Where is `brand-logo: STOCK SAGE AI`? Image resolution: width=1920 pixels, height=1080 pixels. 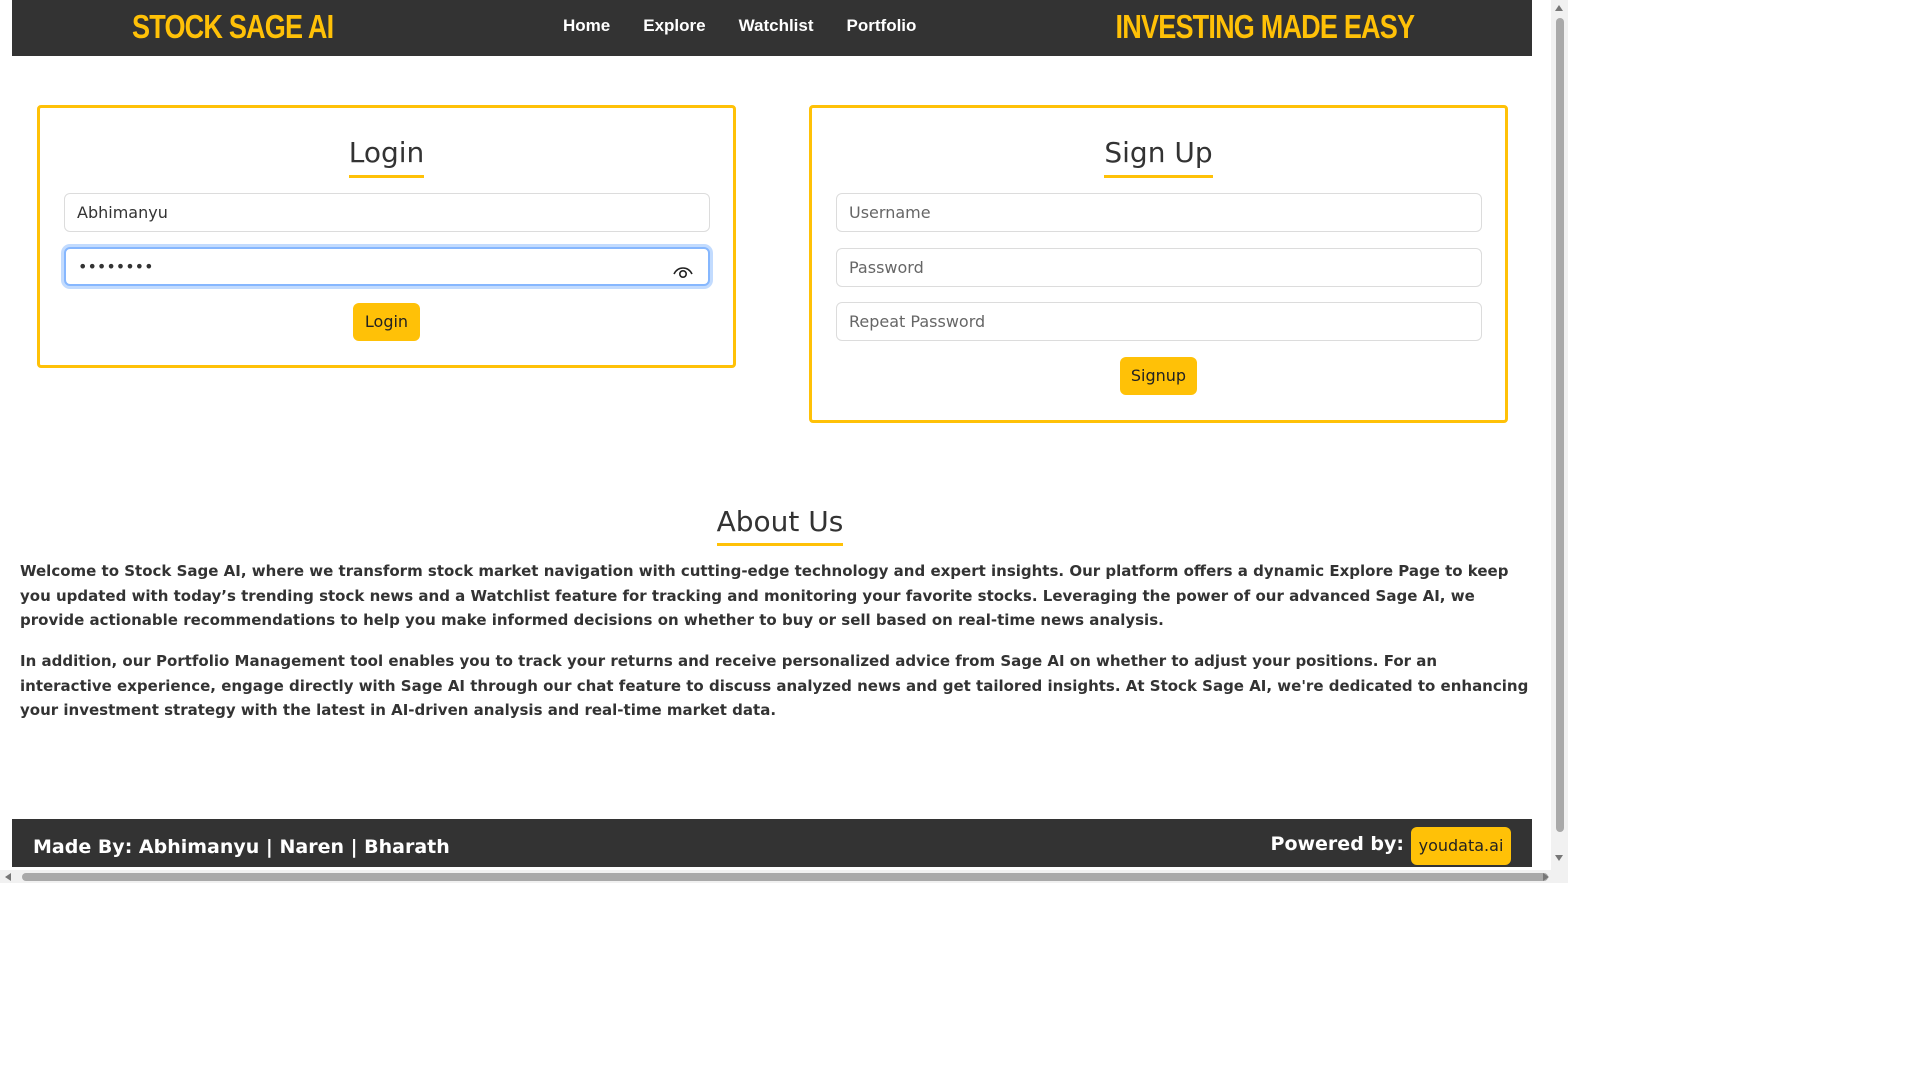
brand-logo: STOCK SAGE AI is located at coordinates (233, 27).